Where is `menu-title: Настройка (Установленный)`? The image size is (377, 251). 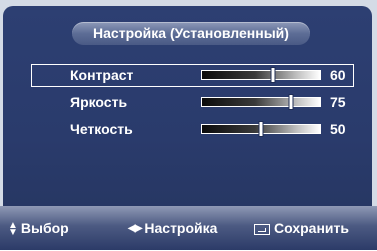 menu-title: Настройка (Установленный) is located at coordinates (191, 33).